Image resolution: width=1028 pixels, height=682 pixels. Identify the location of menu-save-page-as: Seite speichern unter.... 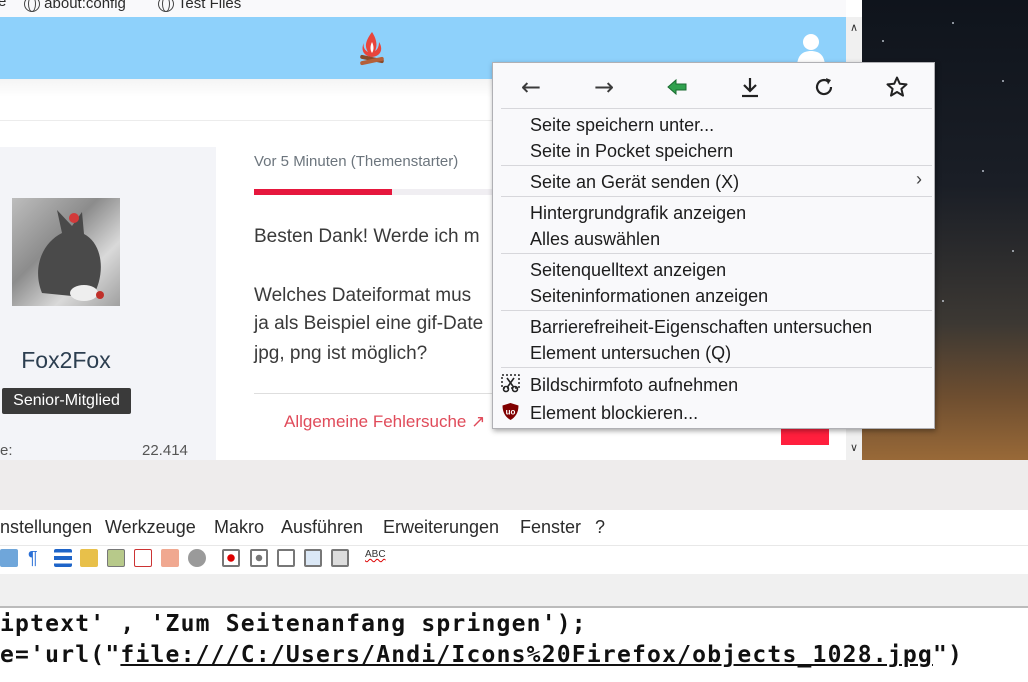
(622, 125).